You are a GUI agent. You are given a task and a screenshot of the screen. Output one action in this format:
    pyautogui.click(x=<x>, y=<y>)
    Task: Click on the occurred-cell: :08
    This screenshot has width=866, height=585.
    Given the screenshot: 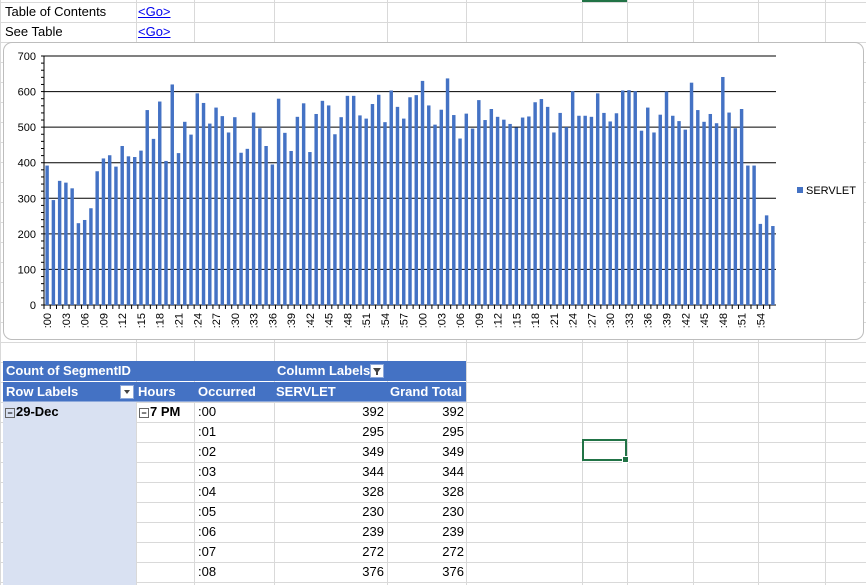 What is the action you would take?
    pyautogui.click(x=207, y=572)
    